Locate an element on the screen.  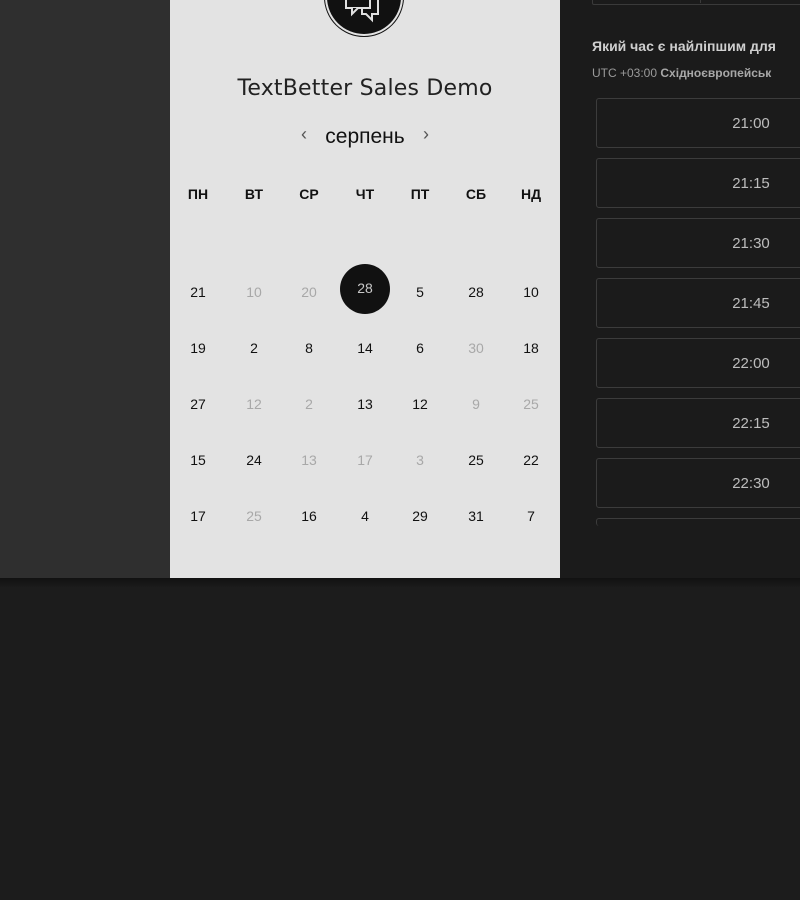
timezone-name: Східноєвропейськ is located at coordinates (716, 73).